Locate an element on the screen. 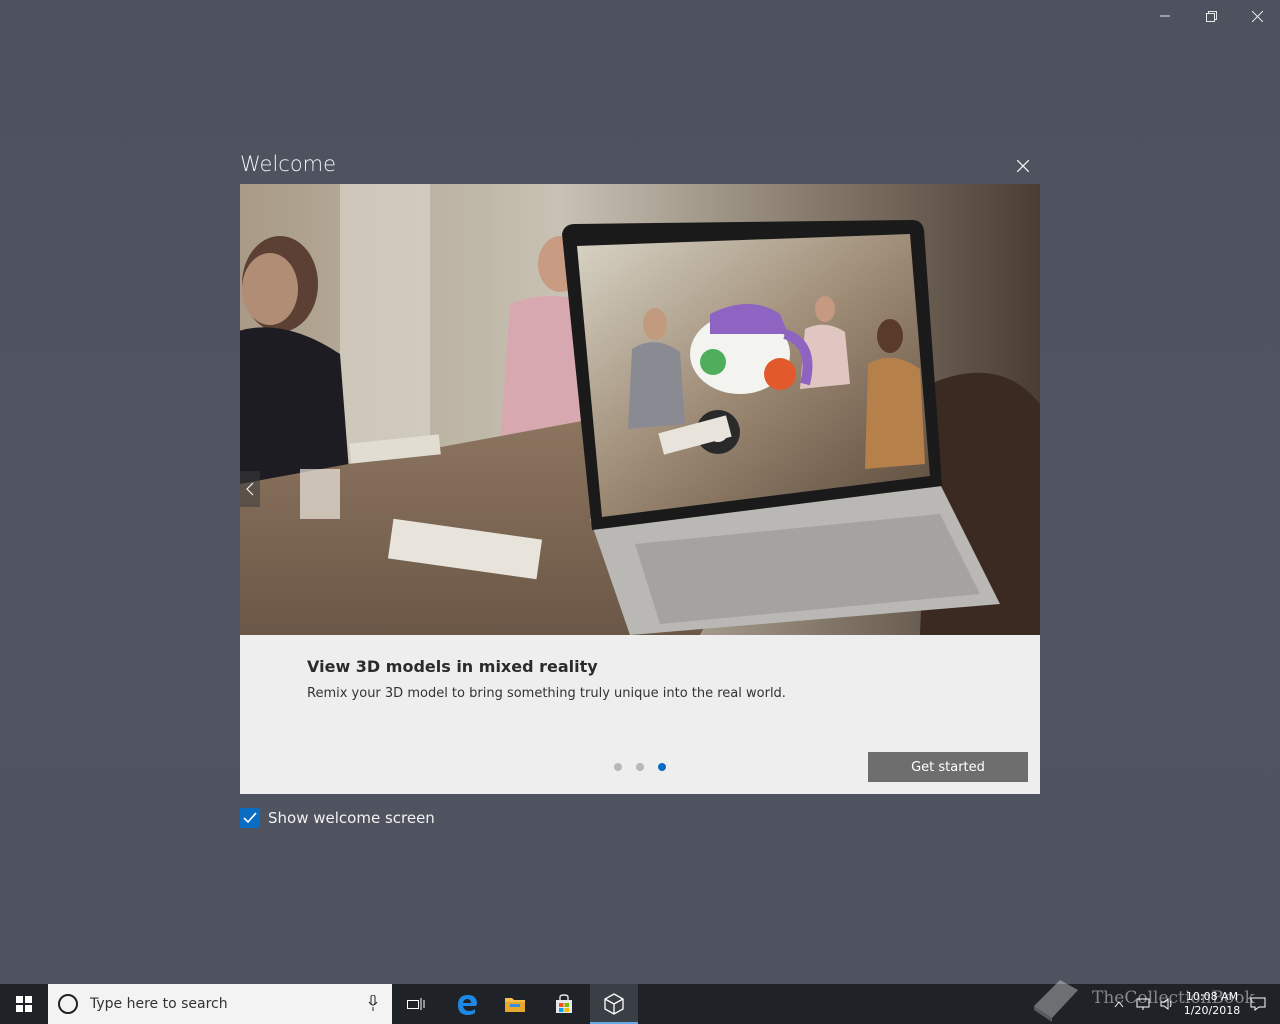 The image size is (1280, 1024). cortana-icon is located at coordinates (68, 1004).